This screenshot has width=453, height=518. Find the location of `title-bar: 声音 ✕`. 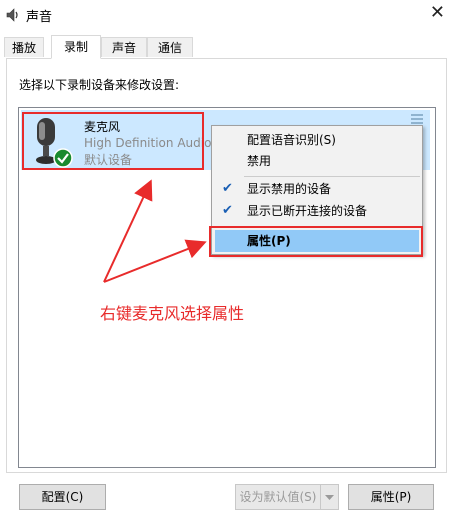

title-bar: 声音 ✕ is located at coordinates (226, 15).